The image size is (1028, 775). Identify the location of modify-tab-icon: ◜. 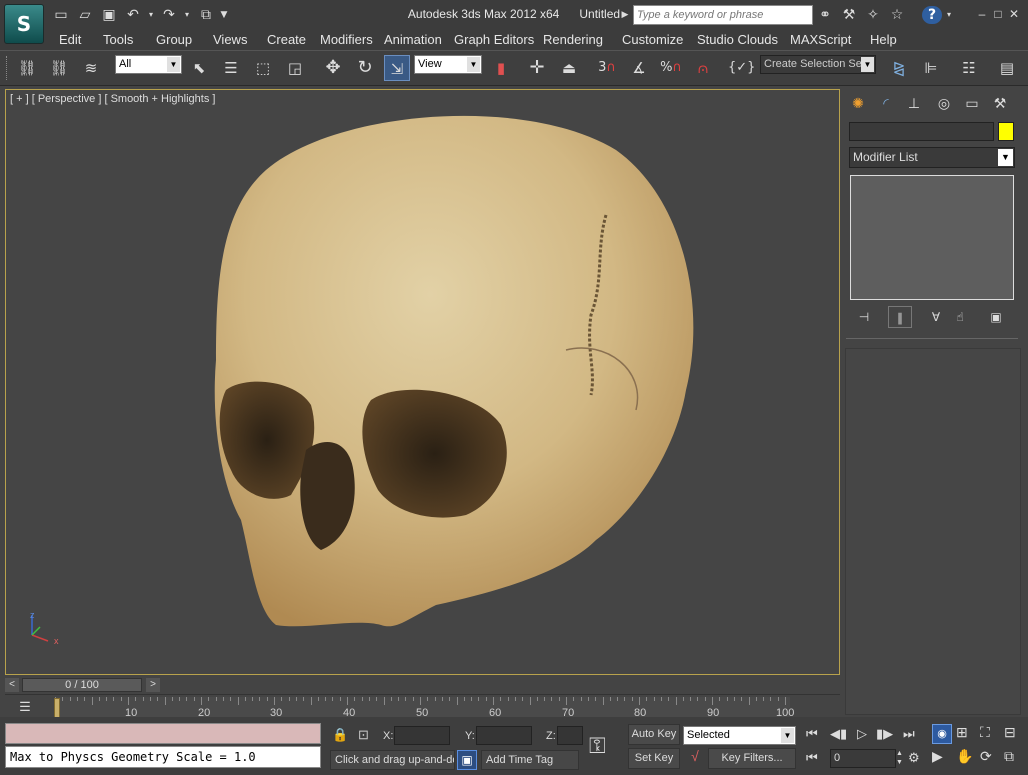
(886, 104).